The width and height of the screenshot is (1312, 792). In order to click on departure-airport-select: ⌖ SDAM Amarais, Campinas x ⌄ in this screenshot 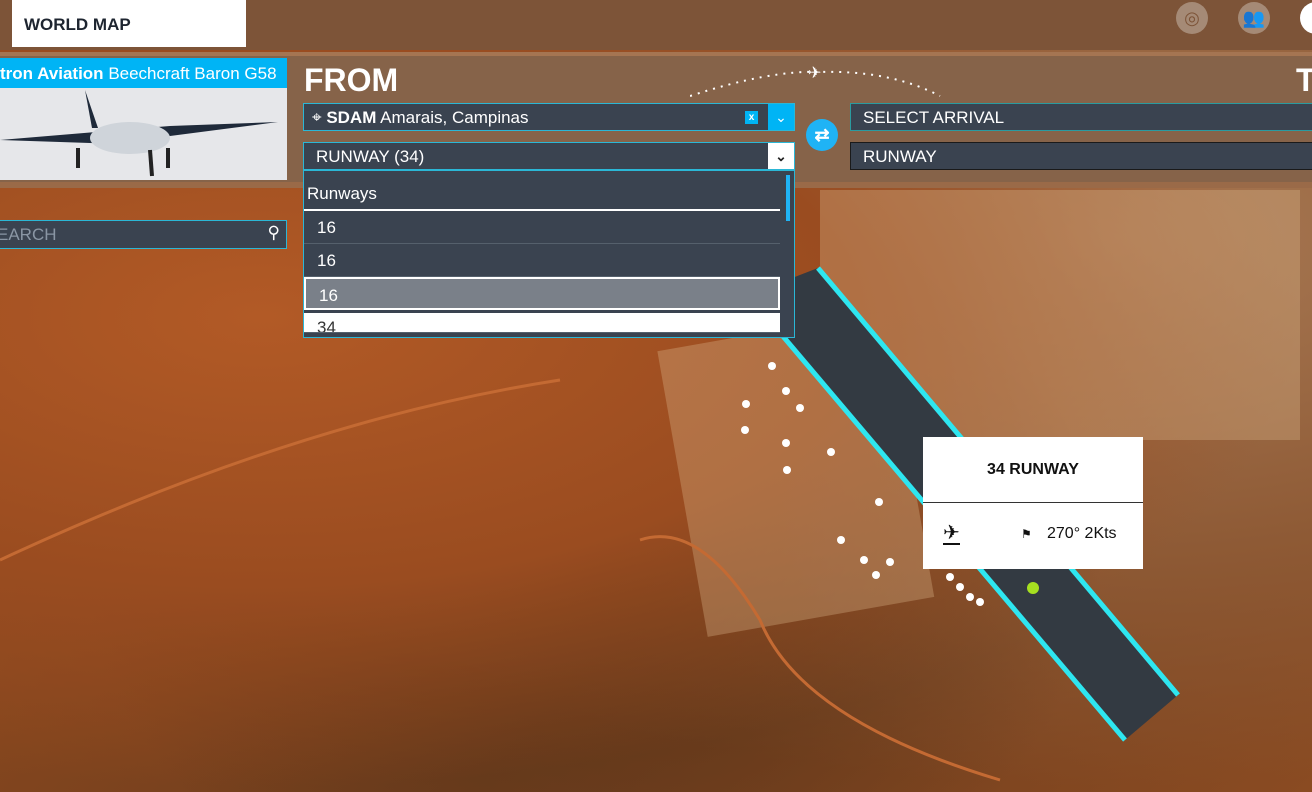, I will do `click(549, 117)`.